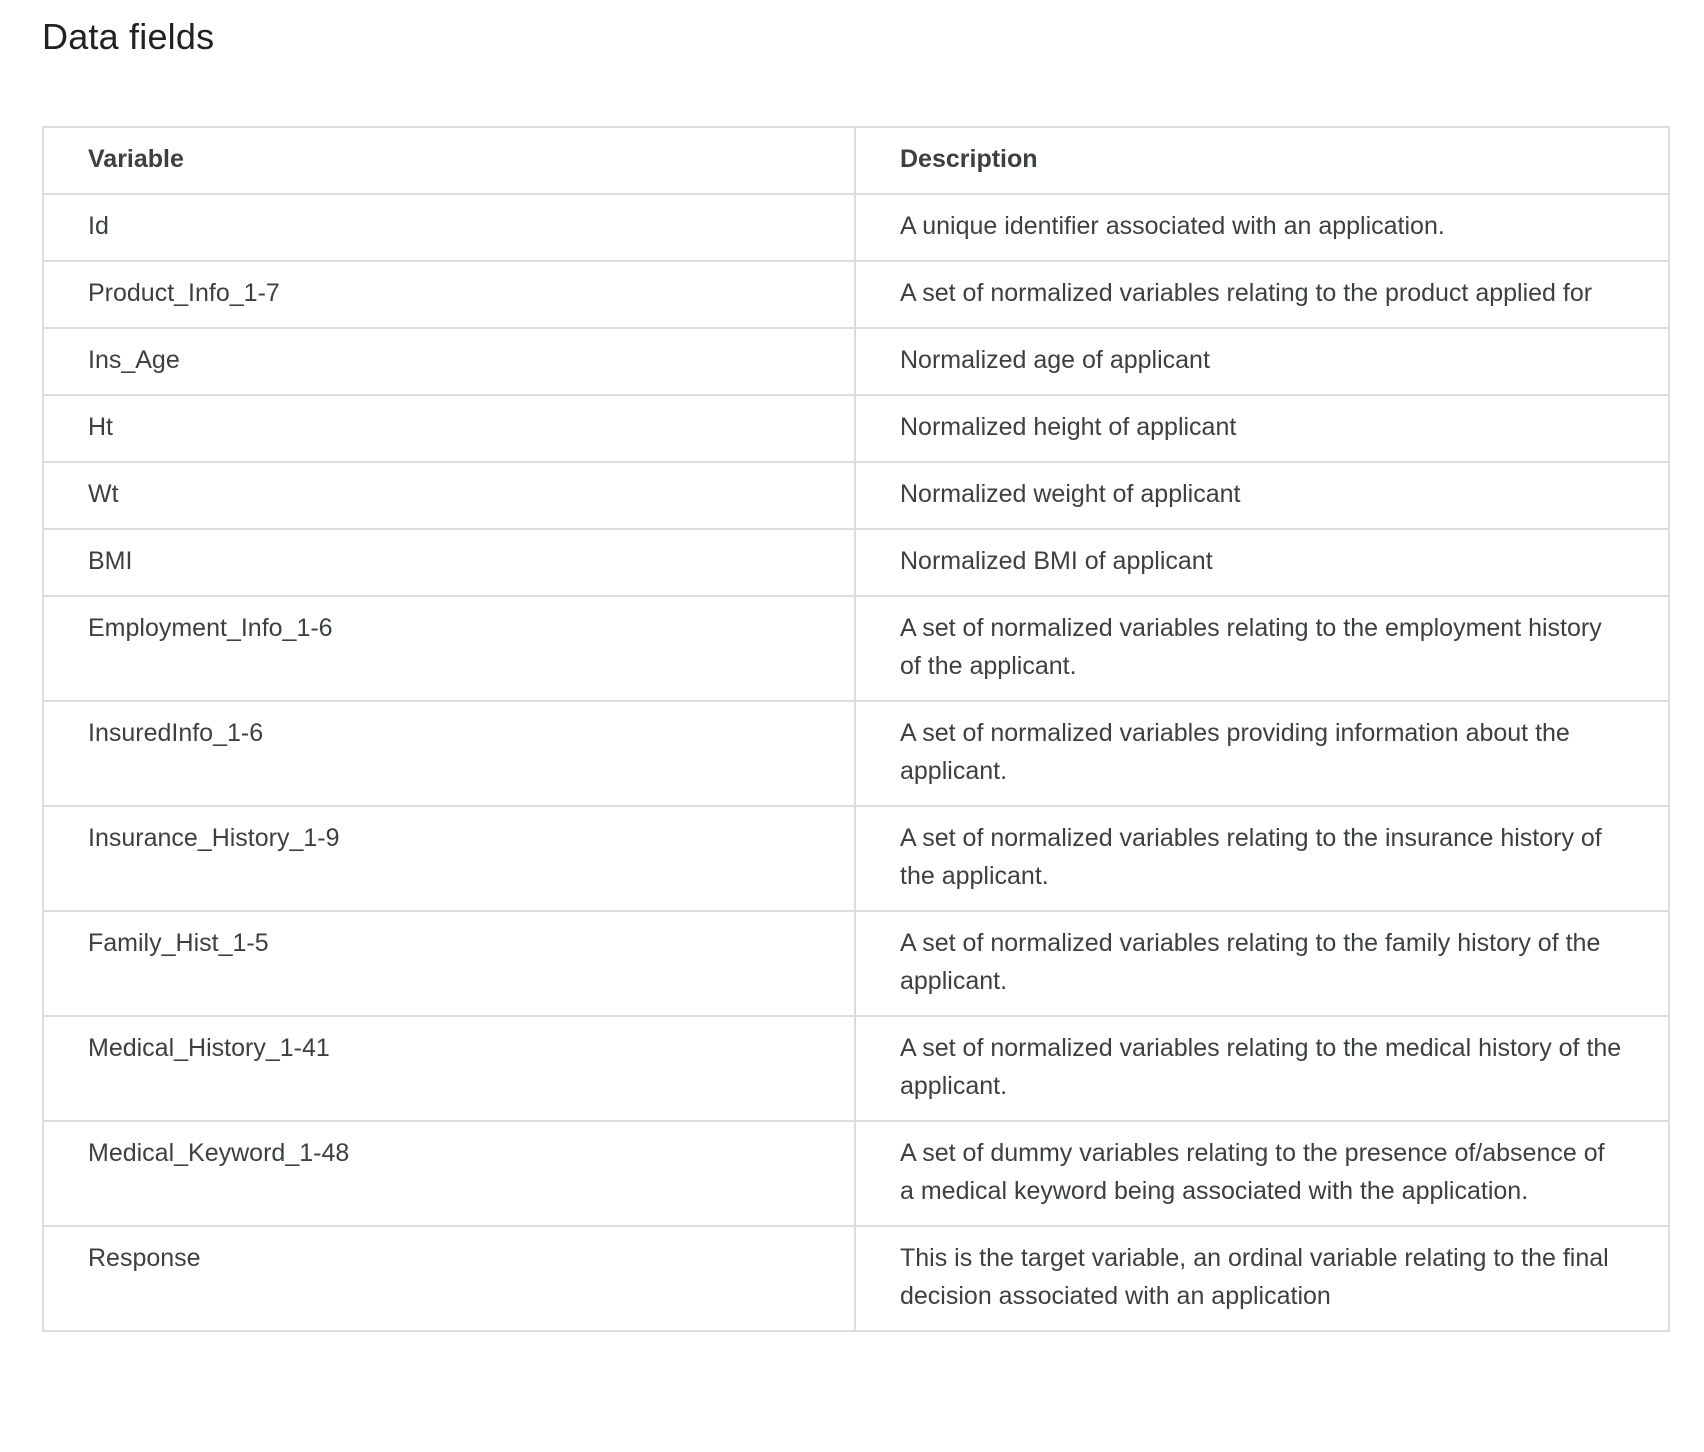 The width and height of the screenshot is (1704, 1452). Describe the element at coordinates (449, 294) in the screenshot. I see `variable-cell: Product_Info_1-7` at that location.